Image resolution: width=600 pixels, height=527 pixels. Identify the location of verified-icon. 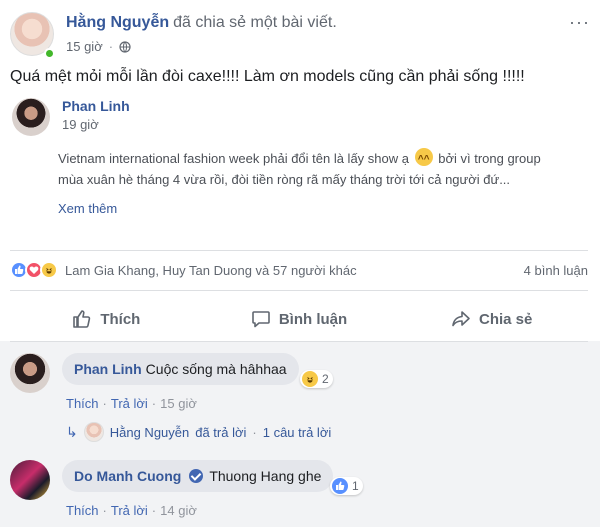
(196, 476).